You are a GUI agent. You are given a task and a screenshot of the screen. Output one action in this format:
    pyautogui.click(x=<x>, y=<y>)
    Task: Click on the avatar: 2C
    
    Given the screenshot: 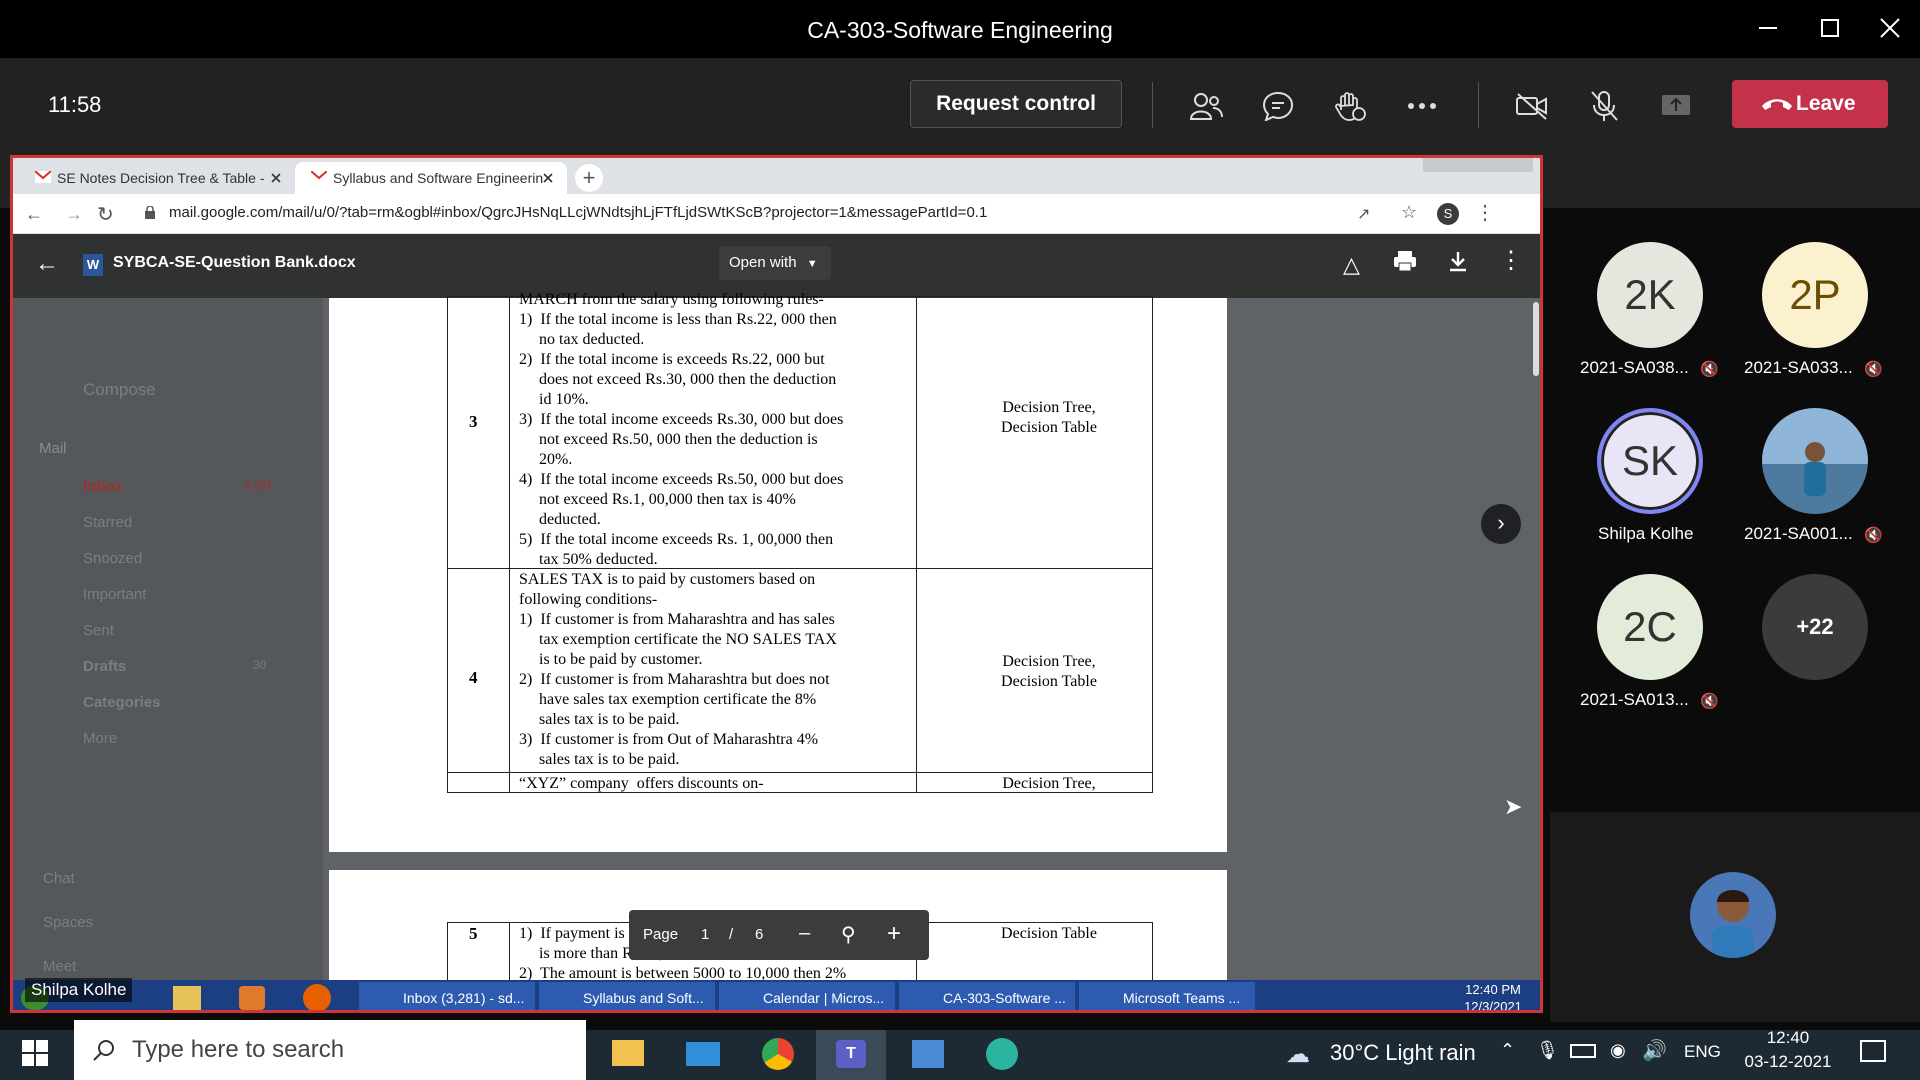 What is the action you would take?
    pyautogui.click(x=1650, y=627)
    